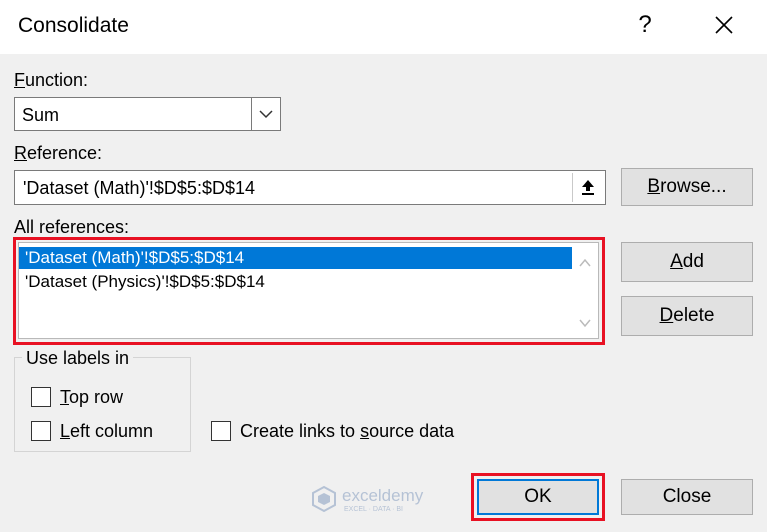 Image resolution: width=767 pixels, height=532 pixels. What do you see at coordinates (587, 187) in the screenshot?
I see `collapse-dialog-icon` at bounding box center [587, 187].